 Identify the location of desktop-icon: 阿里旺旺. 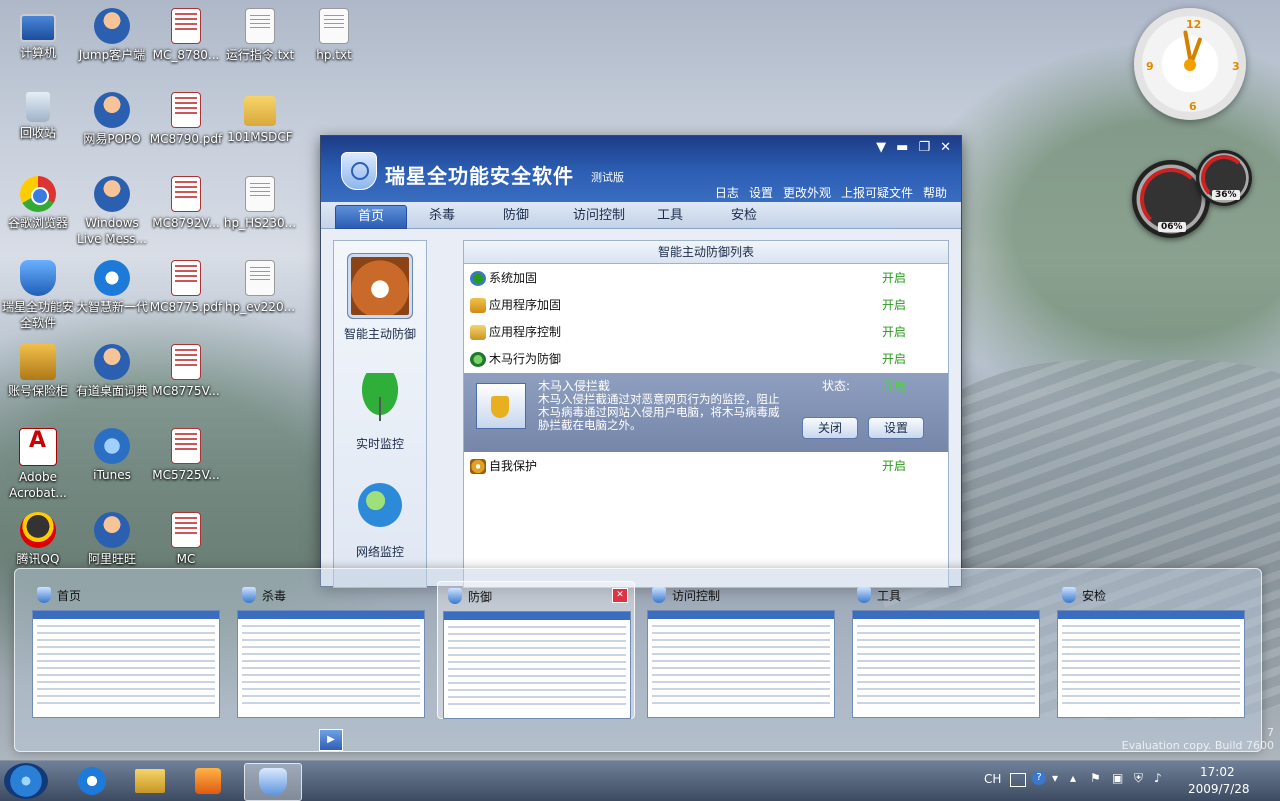
(112, 539).